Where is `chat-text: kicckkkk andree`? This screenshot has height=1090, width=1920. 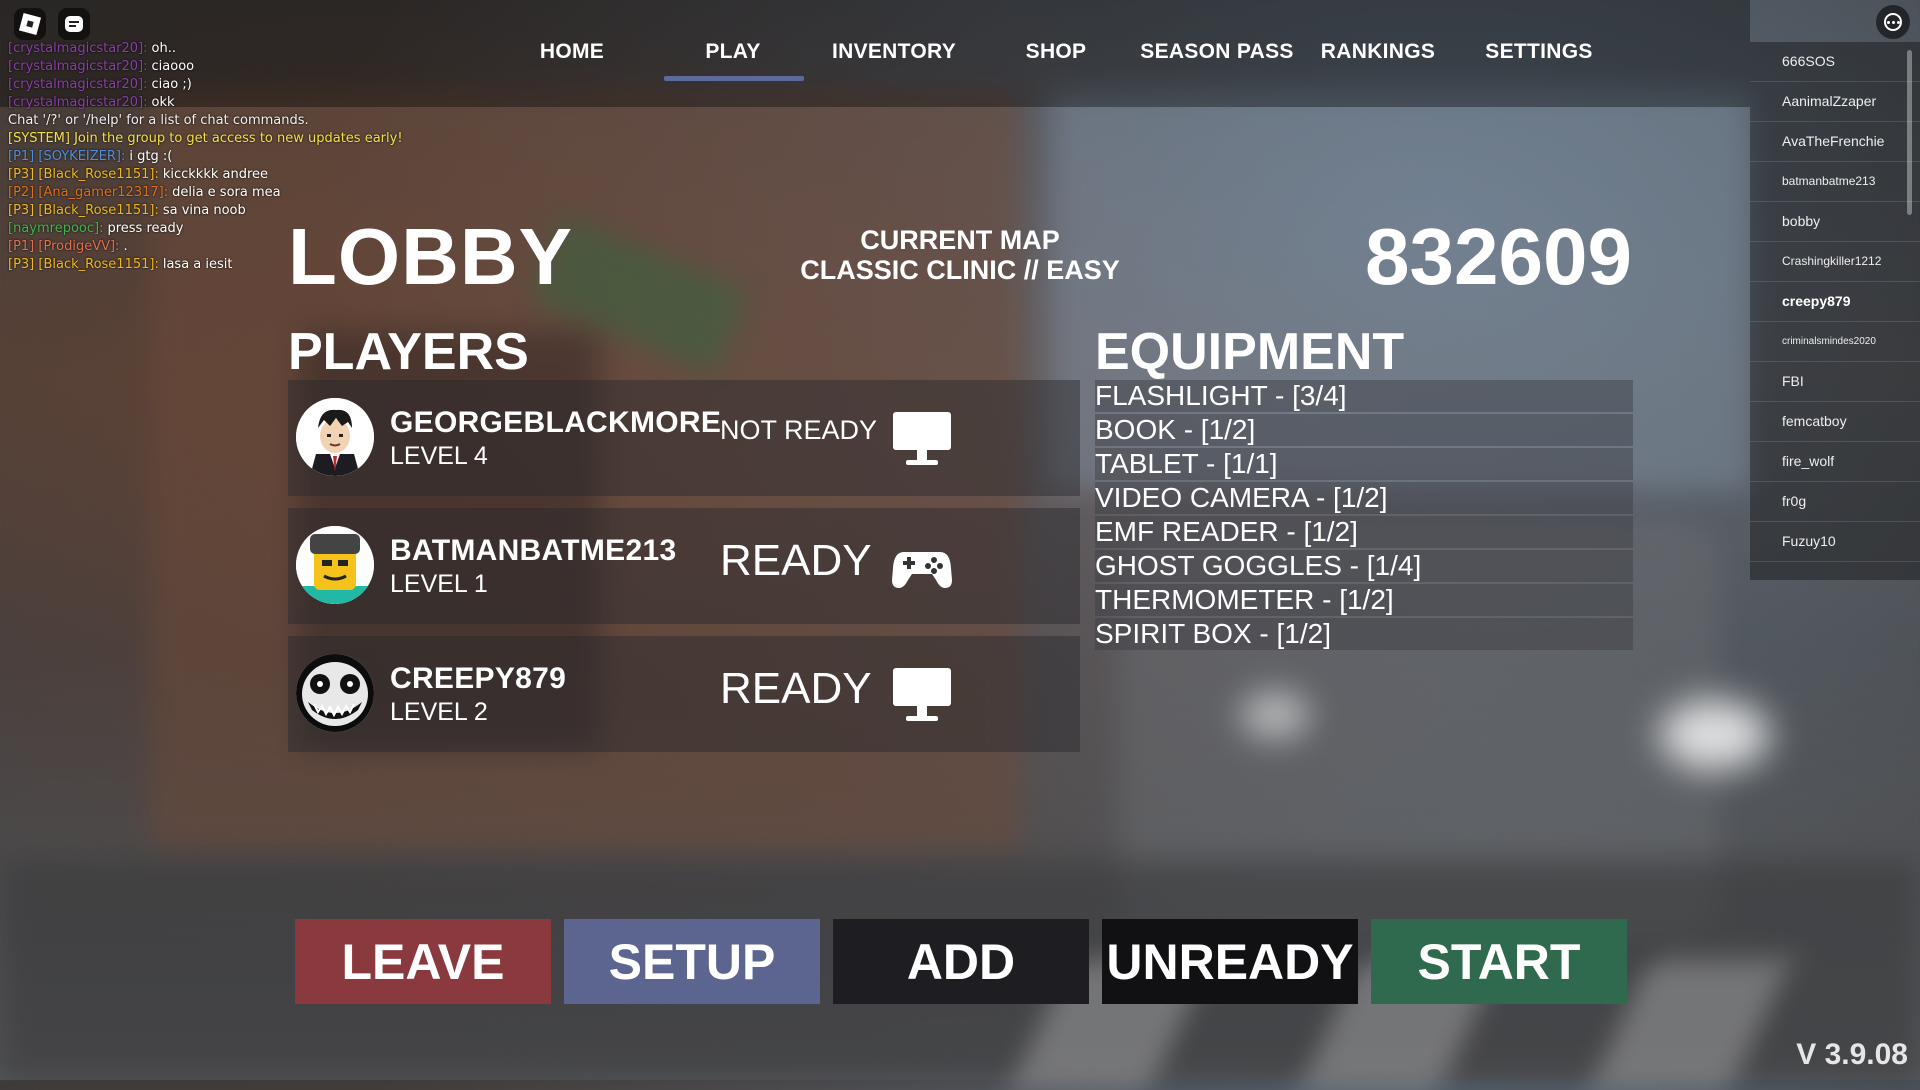 chat-text: kicckkkk andree is located at coordinates (215, 174).